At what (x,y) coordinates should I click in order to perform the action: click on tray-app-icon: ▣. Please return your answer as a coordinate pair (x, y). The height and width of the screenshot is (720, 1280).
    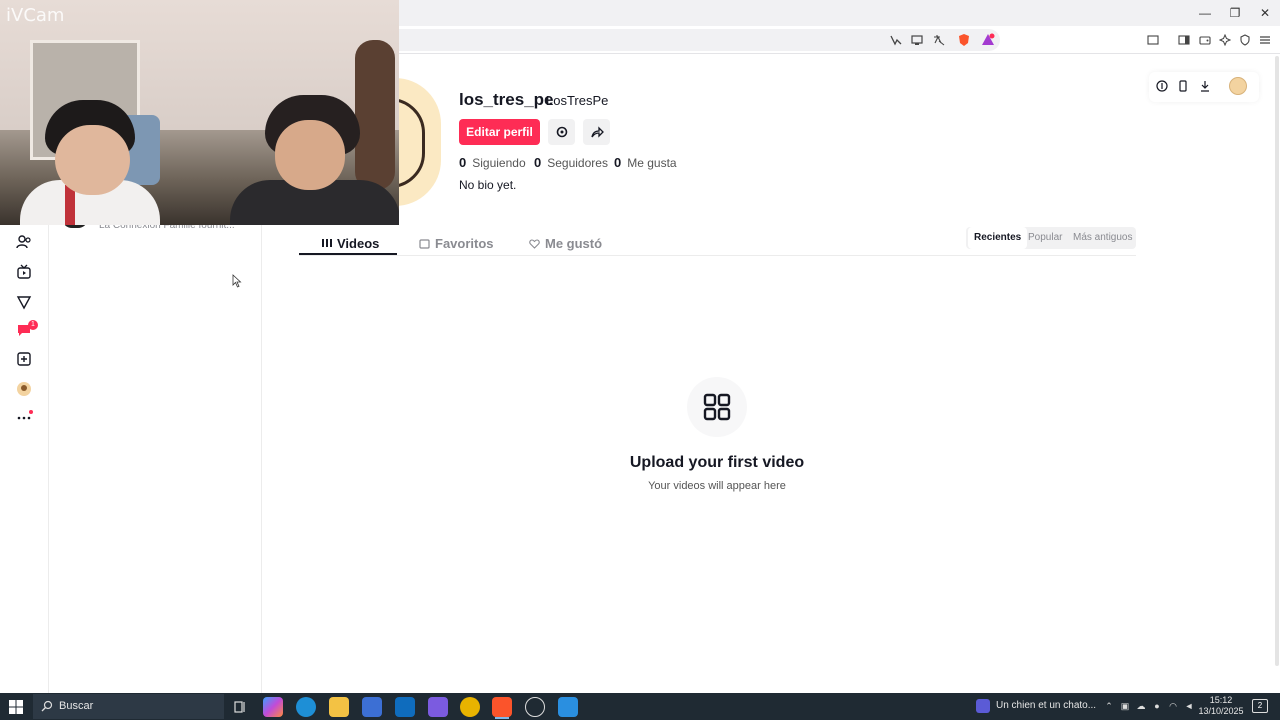
    Looking at the image, I should click on (1125, 706).